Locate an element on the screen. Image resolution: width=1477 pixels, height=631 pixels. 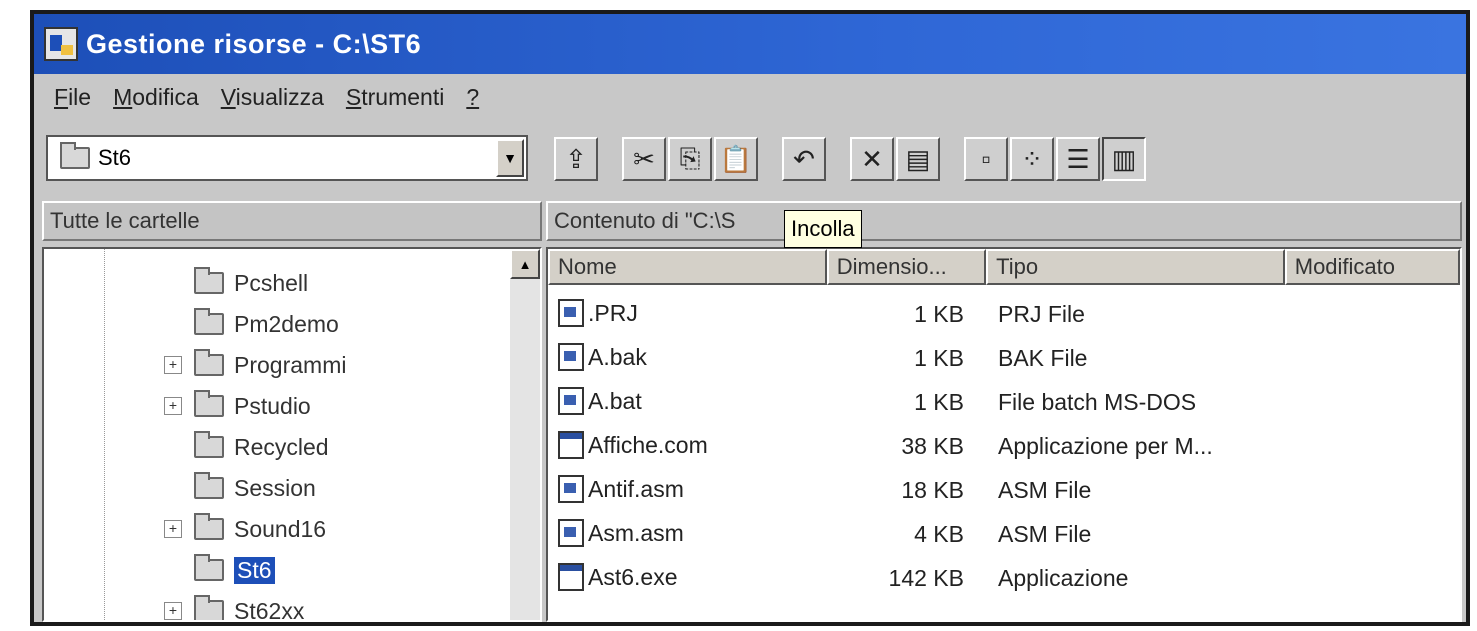
column-header-2: Tipo is located at coordinates (1135, 267).